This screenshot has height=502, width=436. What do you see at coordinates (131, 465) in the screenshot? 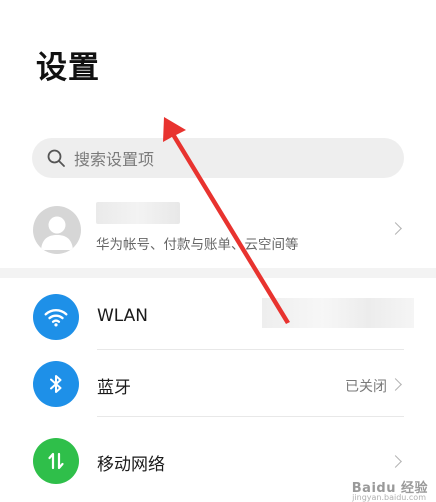
I see `settings-item-label: 移动网络` at bounding box center [131, 465].